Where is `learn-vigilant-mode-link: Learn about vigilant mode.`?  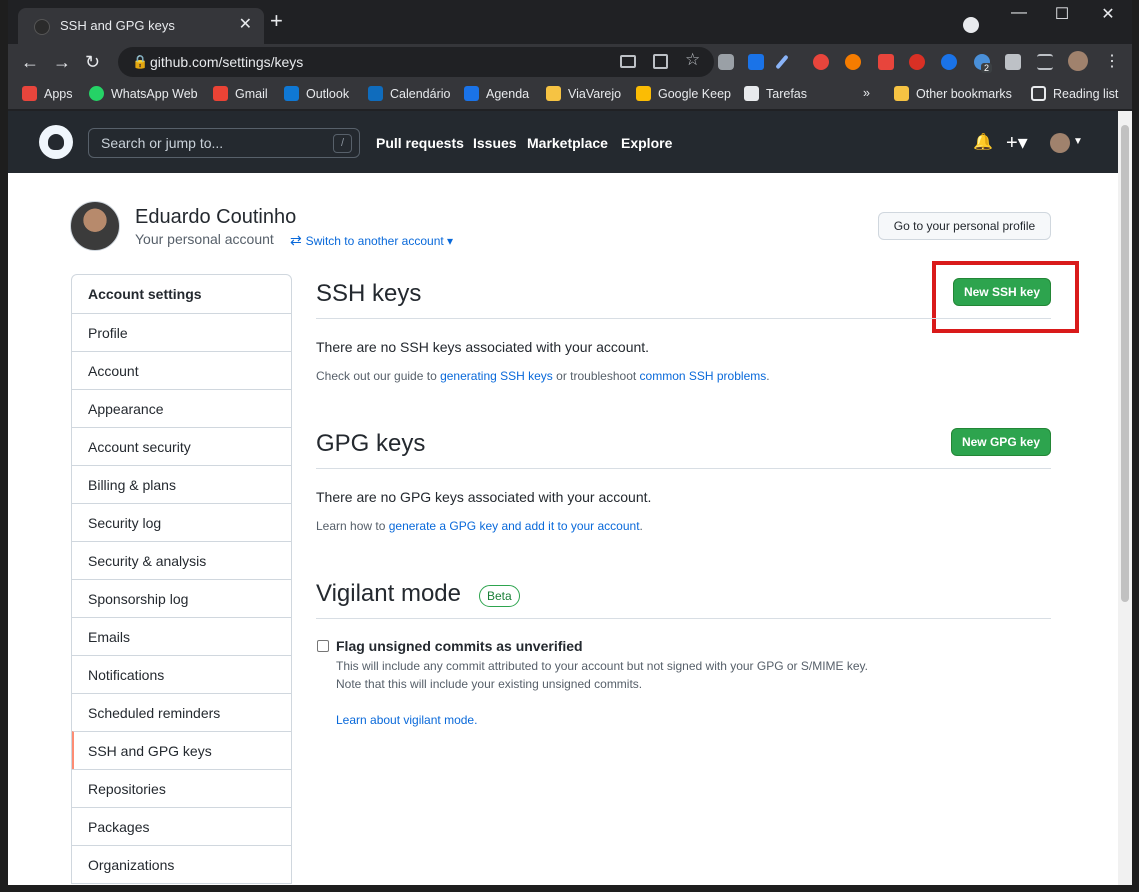 learn-vigilant-mode-link: Learn about vigilant mode. is located at coordinates (406, 720).